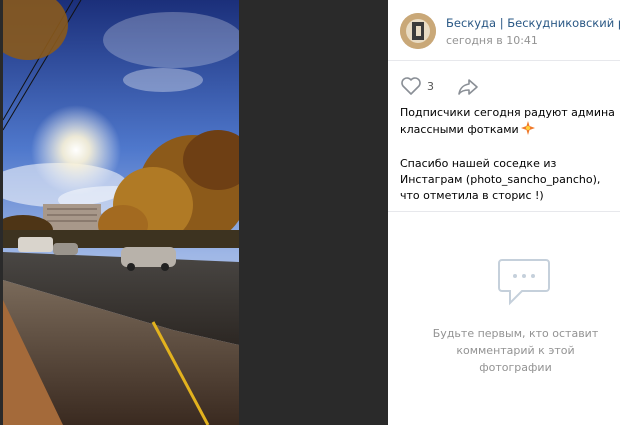 The image size is (620, 425). I want to click on author-name-link: Бескуда | Бескудниковский район, so click(533, 23).